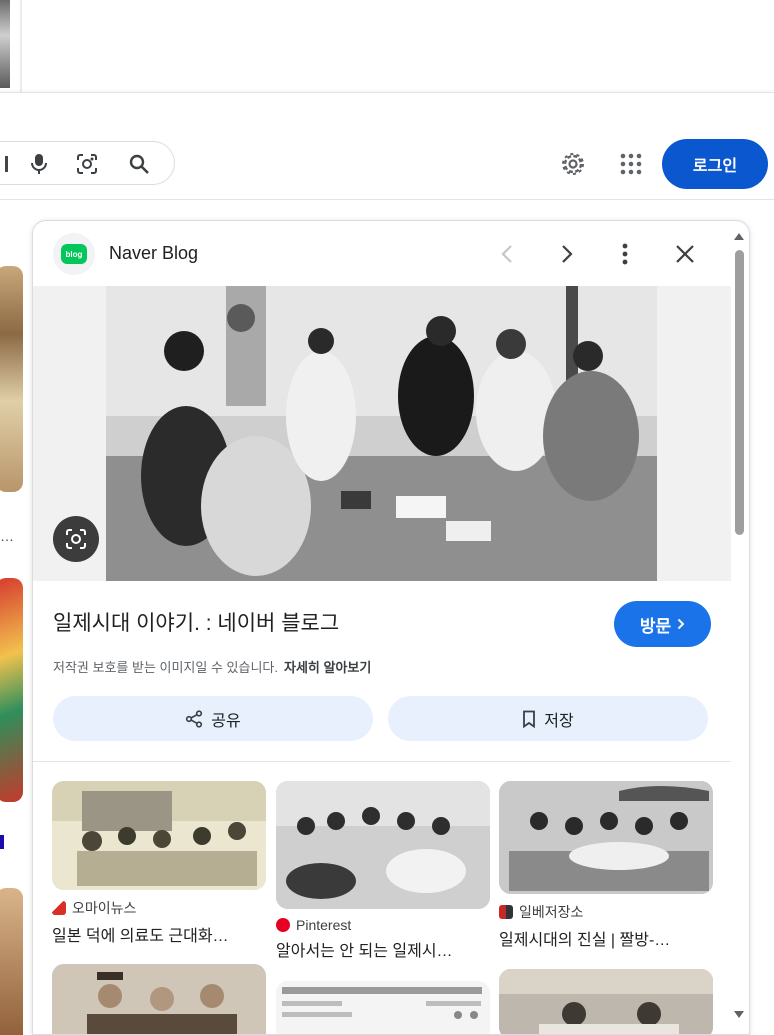  I want to click on pinterest-logo-icon, so click(283, 925).